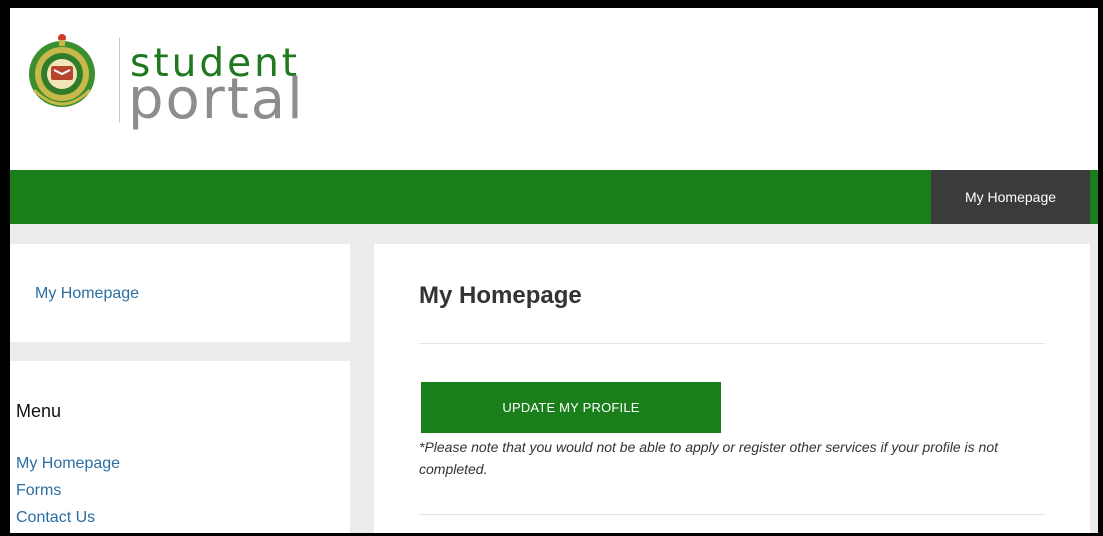 The width and height of the screenshot is (1103, 536). Describe the element at coordinates (62, 70) in the screenshot. I see `university-emblem-icon` at that location.